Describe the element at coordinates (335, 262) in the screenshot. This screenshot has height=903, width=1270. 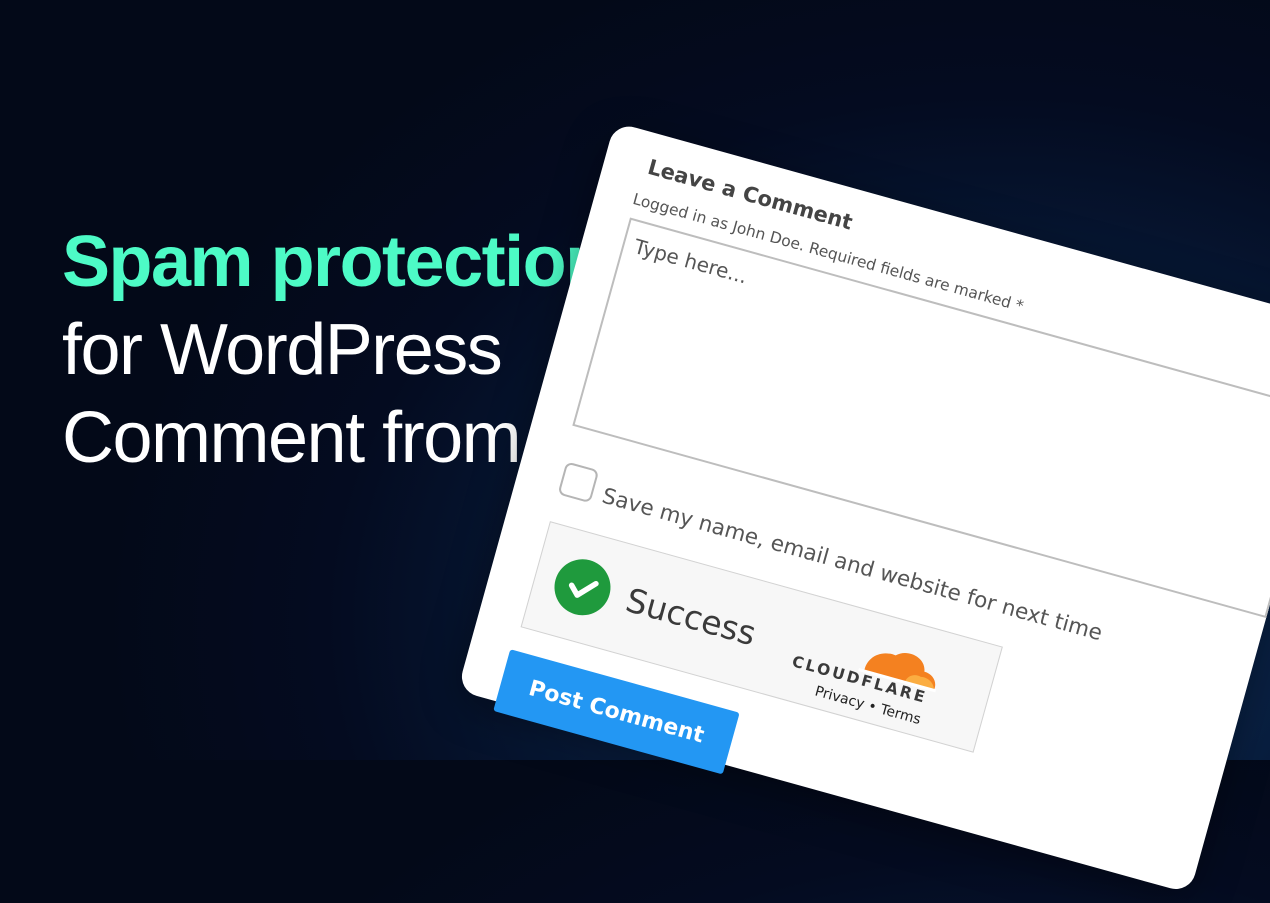
I see `headline-line-accent: Spam protection` at that location.